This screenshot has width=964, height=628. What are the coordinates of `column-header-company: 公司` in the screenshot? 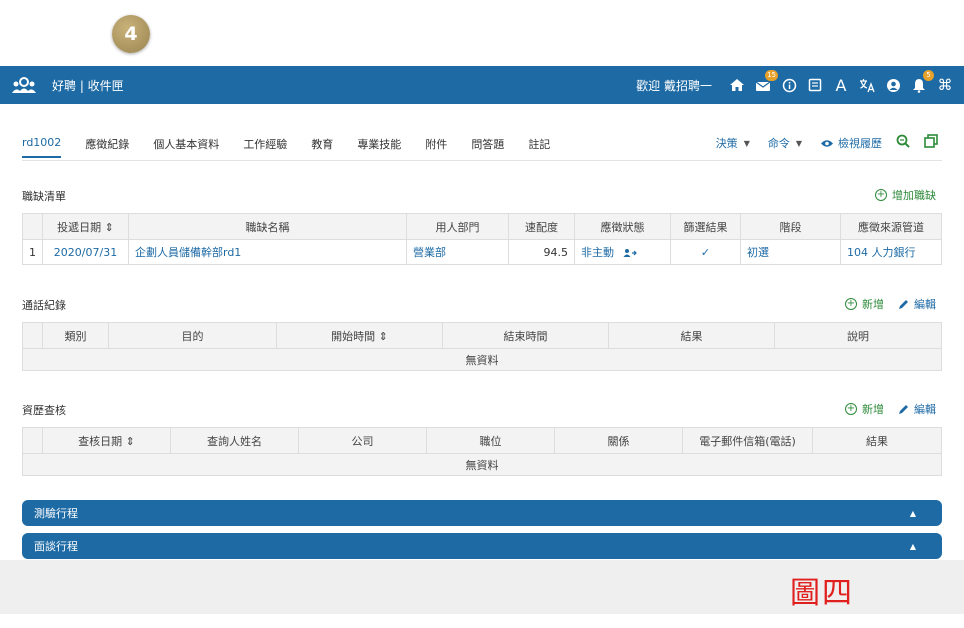 It's located at (362, 440).